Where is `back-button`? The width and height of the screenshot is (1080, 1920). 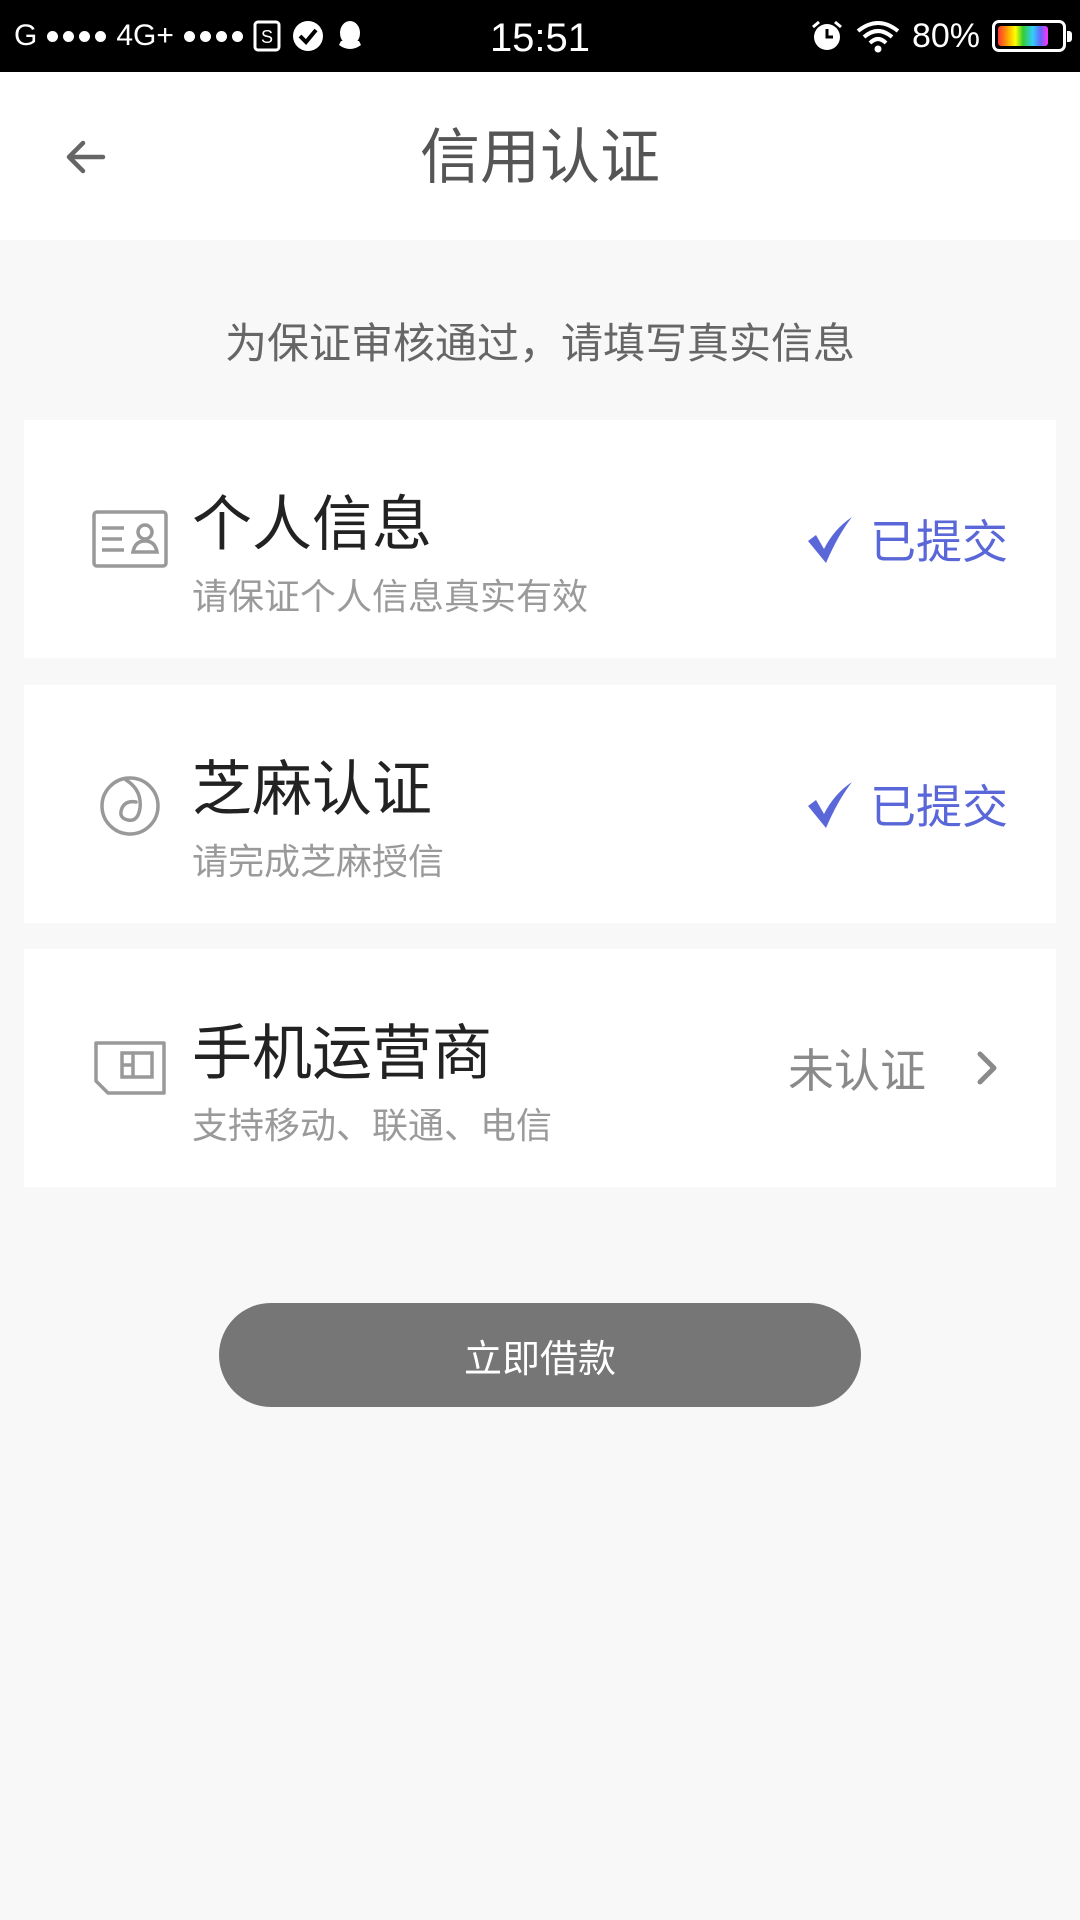 back-button is located at coordinates (85, 157).